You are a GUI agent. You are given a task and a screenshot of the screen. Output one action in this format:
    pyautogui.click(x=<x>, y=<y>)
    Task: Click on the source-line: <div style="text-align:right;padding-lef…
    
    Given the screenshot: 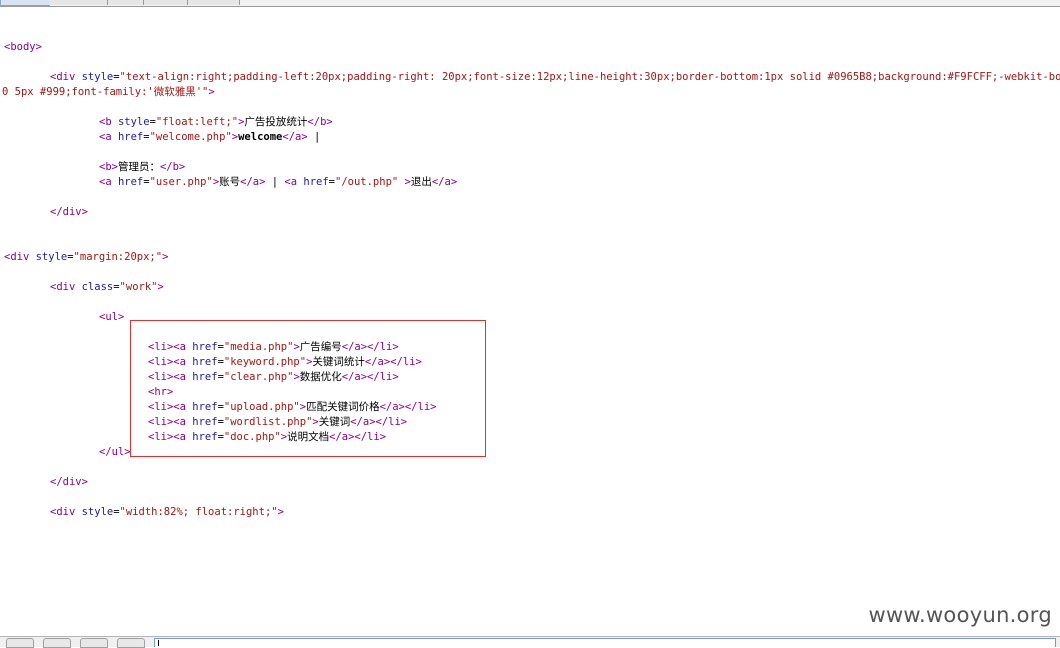 What is the action you would take?
    pyautogui.click(x=555, y=77)
    